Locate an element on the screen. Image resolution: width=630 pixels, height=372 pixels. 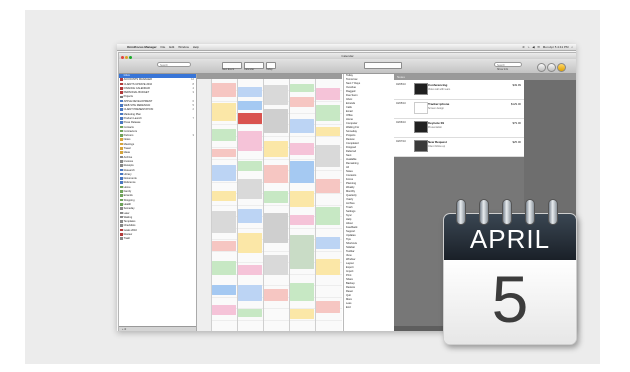
mail-icon: ✉ is located at coordinates (538, 47).